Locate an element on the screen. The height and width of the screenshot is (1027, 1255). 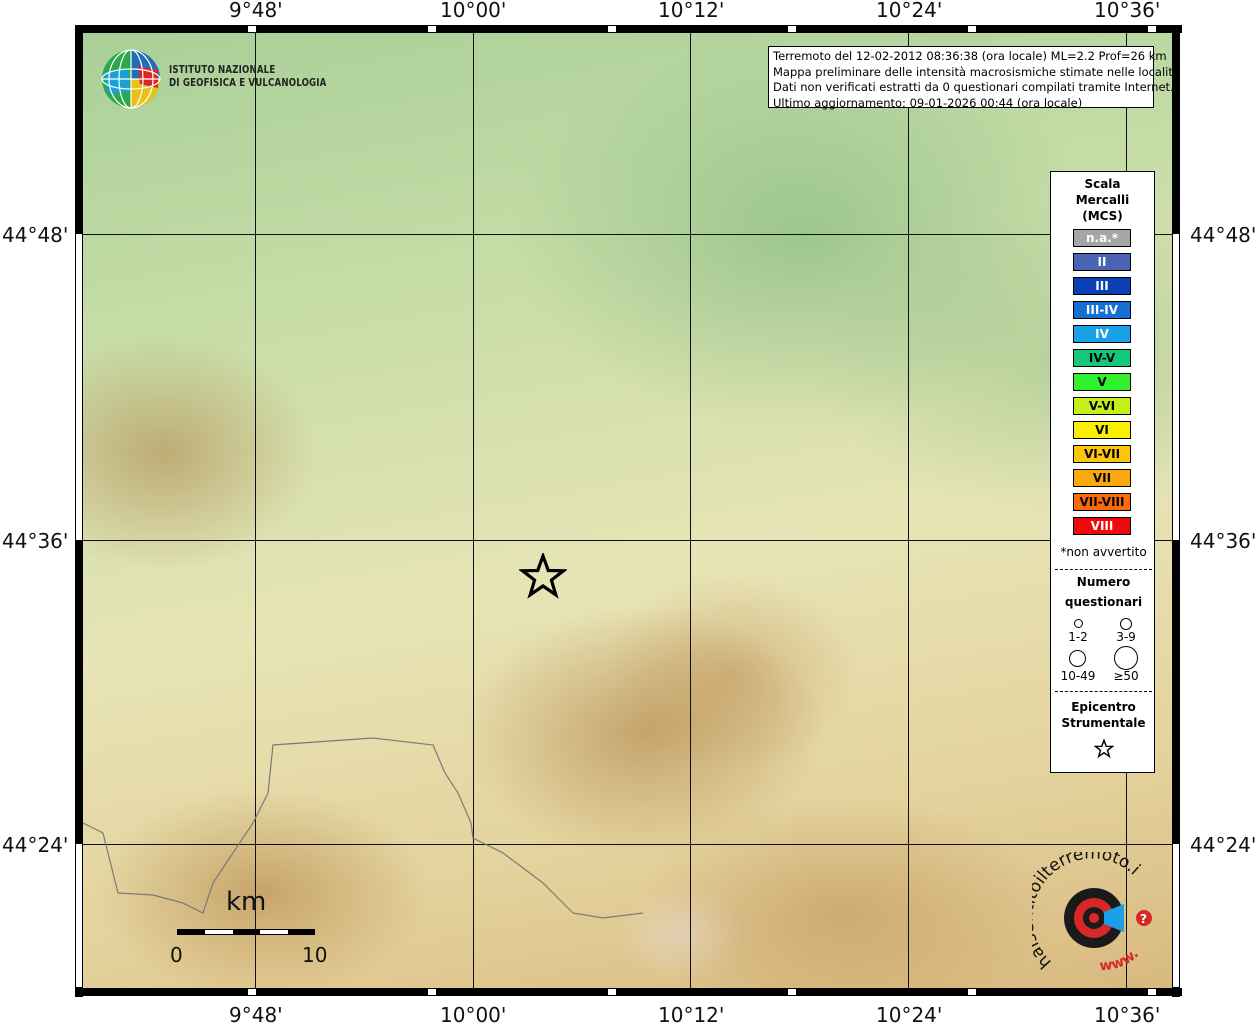
epicenter-title-1: Epicentro is located at coordinates (1103, 707).